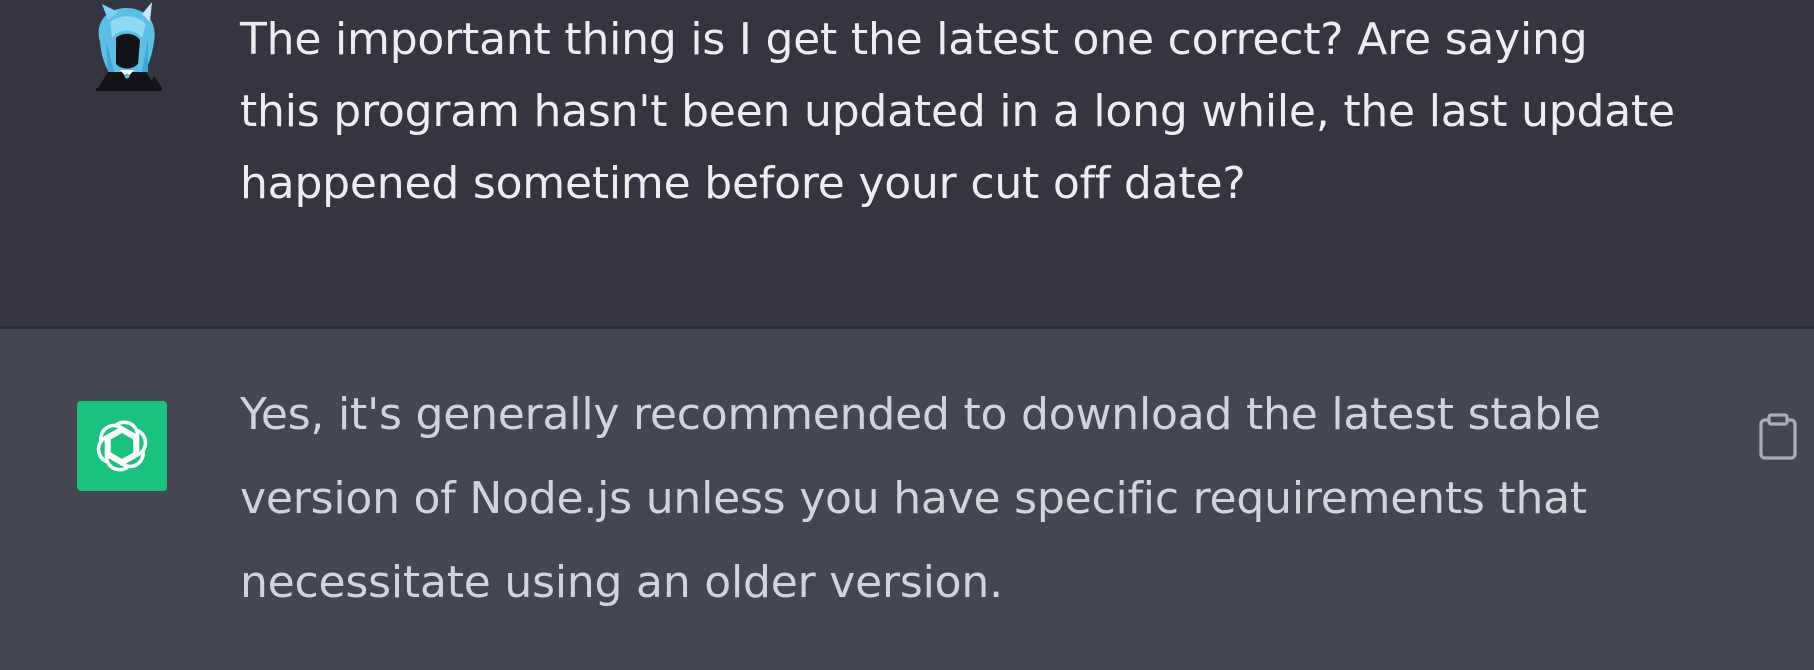  I want to click on openai-logo-icon, so click(122, 446).